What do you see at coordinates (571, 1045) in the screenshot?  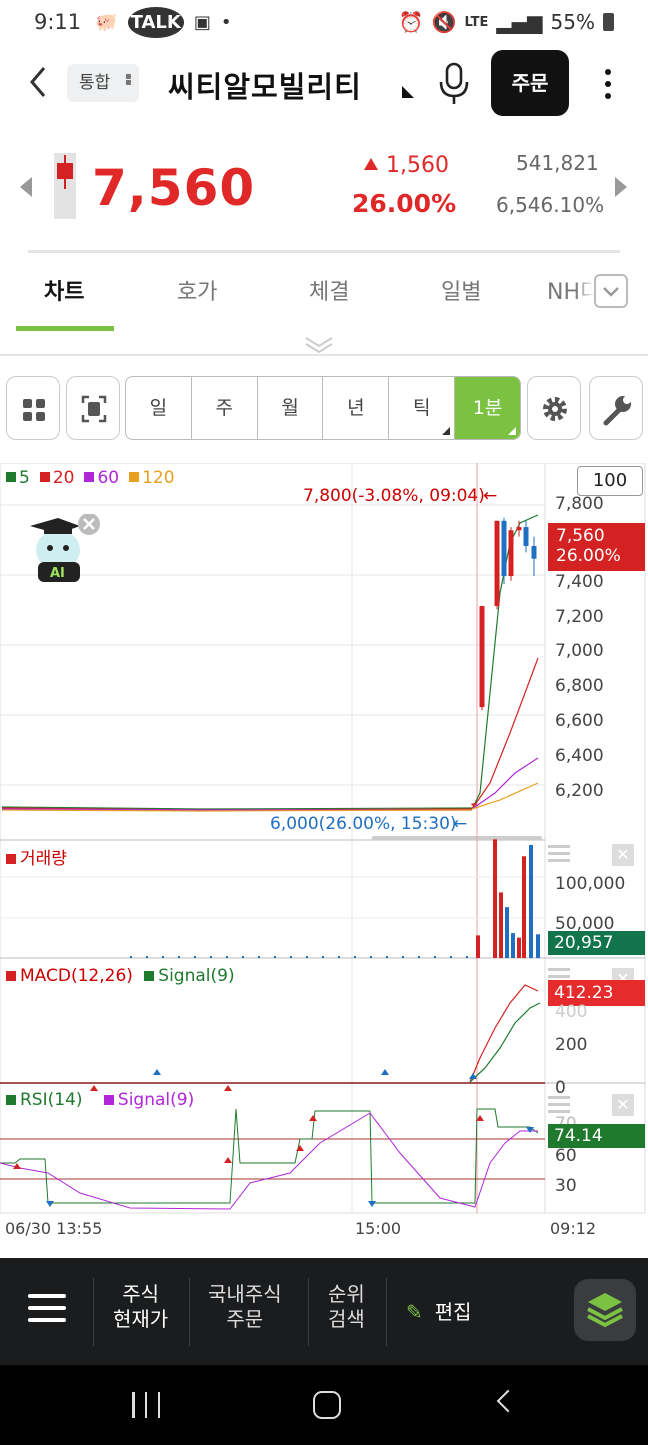 I see `macd-tick: 200` at bounding box center [571, 1045].